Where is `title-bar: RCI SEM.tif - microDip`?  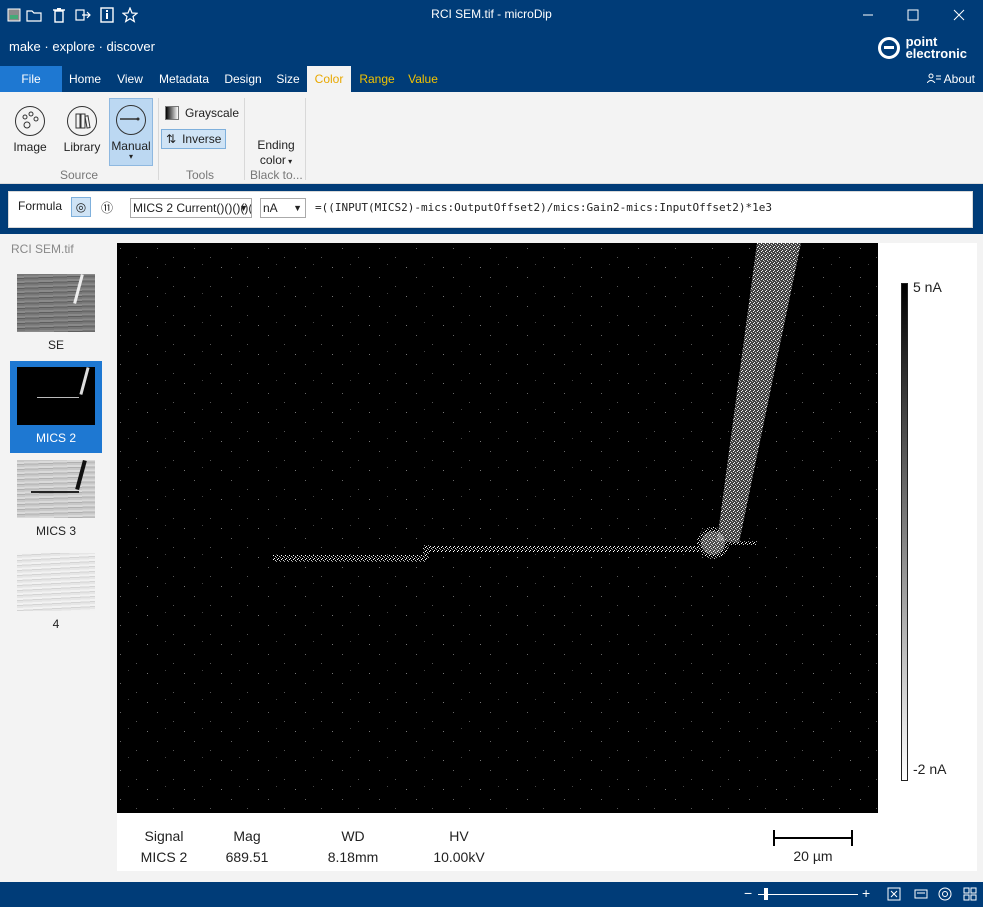
title-bar: RCI SEM.tif - microDip is located at coordinates (491, 15).